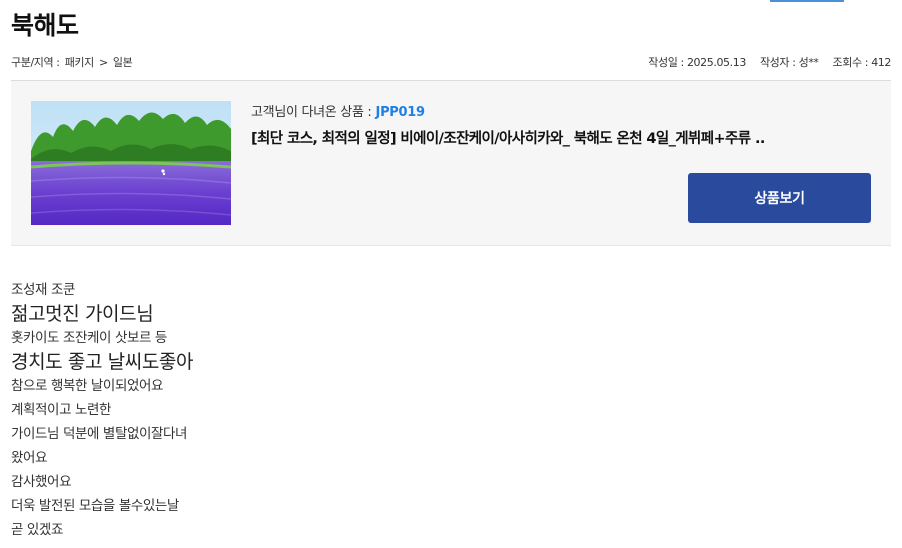 Image resolution: width=902 pixels, height=548 pixels. Describe the element at coordinates (779, 198) in the screenshot. I see `view-product-button: 상품보기` at that location.